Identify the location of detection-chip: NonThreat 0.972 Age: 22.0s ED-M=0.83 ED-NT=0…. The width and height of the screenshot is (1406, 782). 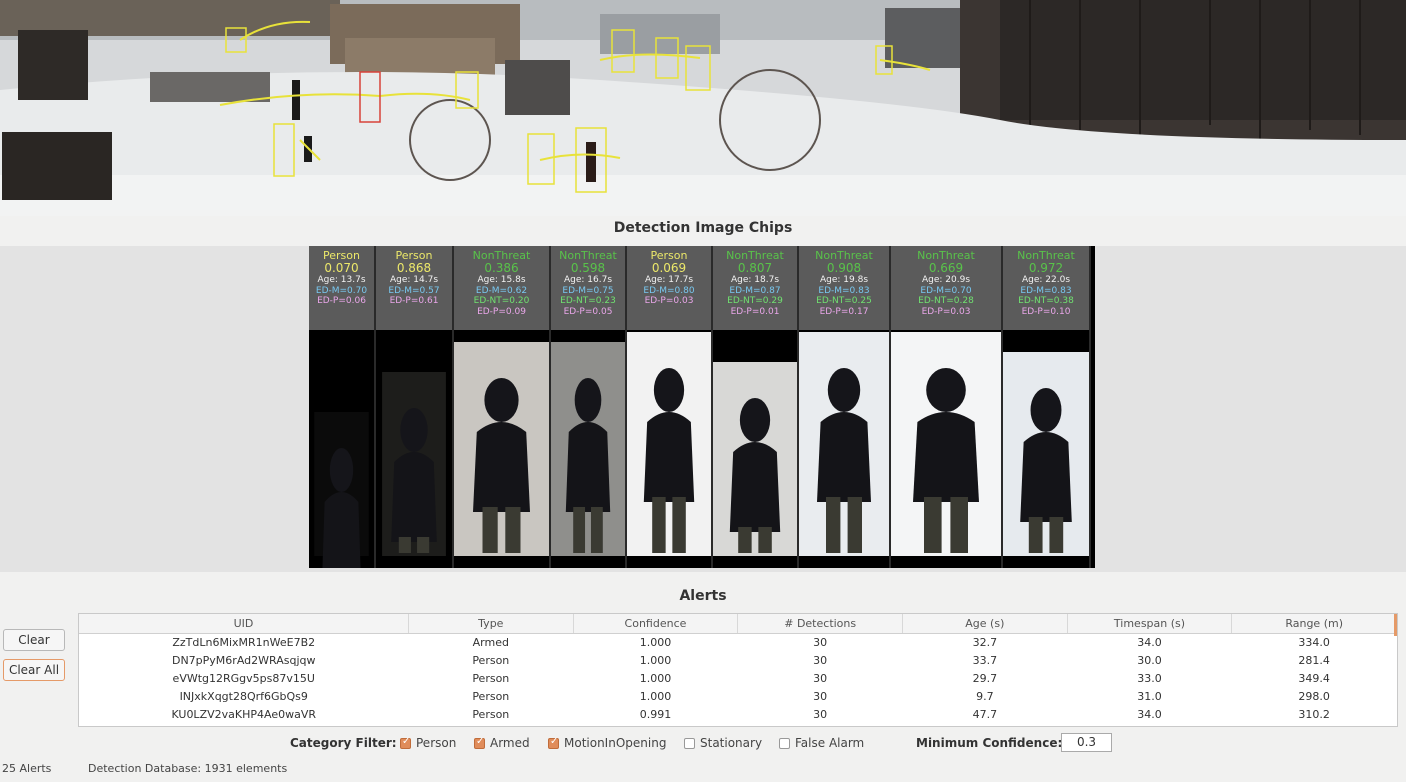
(1047, 407).